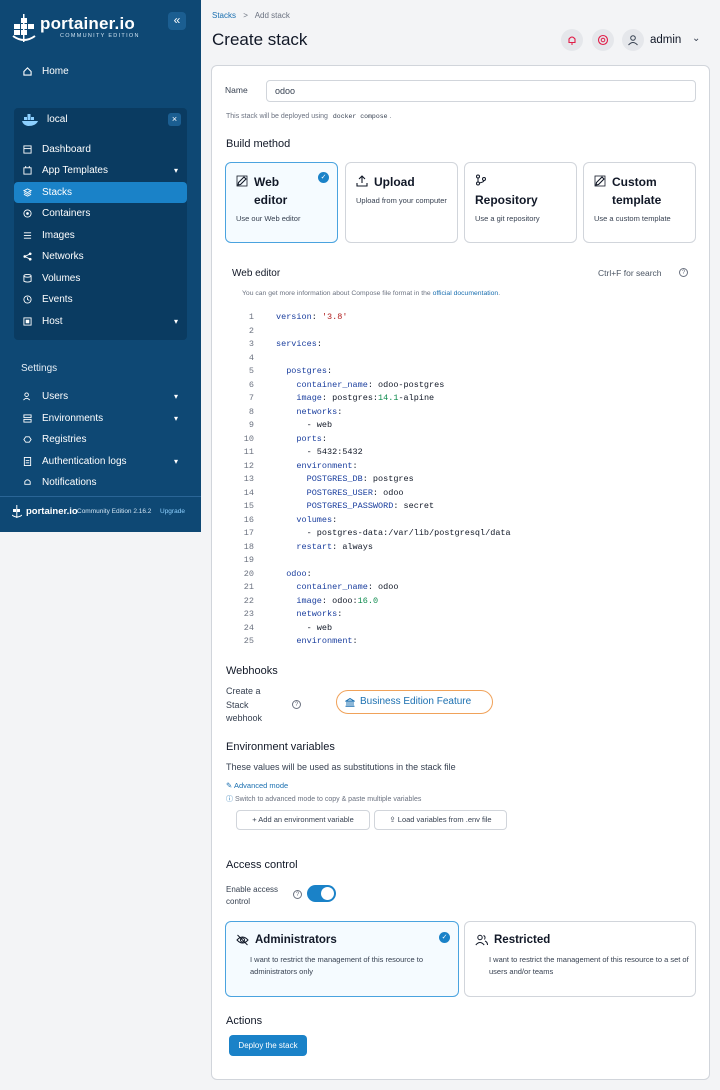 Image resolution: width=720 pixels, height=1090 pixels. Describe the element at coordinates (463, 548) in the screenshot. I see `code-line: 18 restart: always` at that location.